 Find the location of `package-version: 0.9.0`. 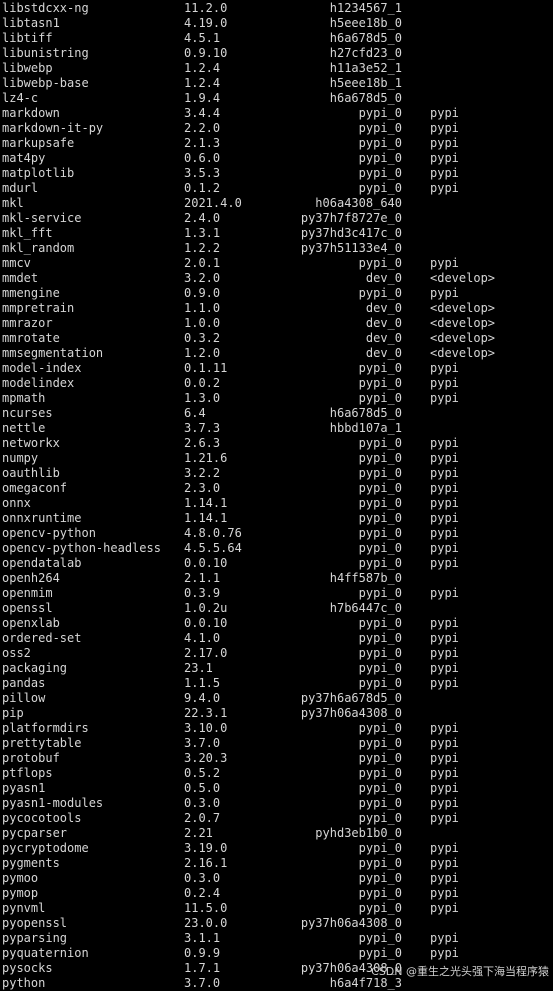

package-version: 0.9.0 is located at coordinates (202, 293).